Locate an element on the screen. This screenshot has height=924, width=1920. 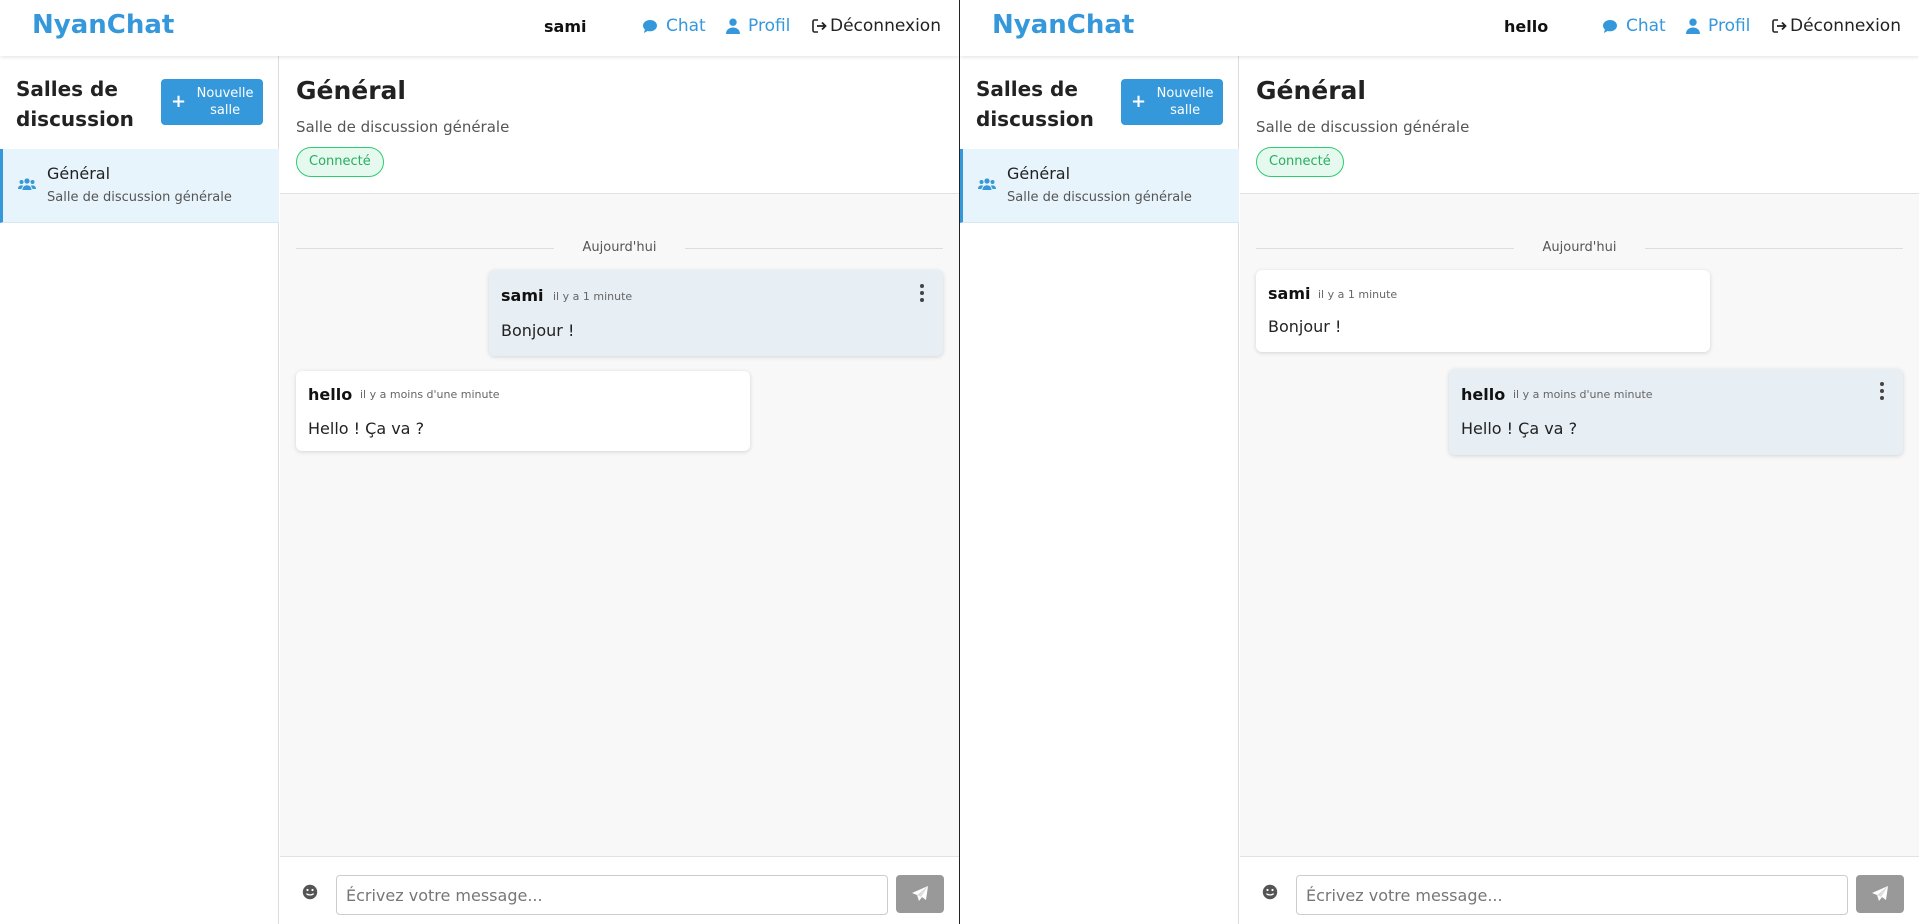
navbar: NyanChat hello Chat Profil Déconnexion is located at coordinates (1439, 28).